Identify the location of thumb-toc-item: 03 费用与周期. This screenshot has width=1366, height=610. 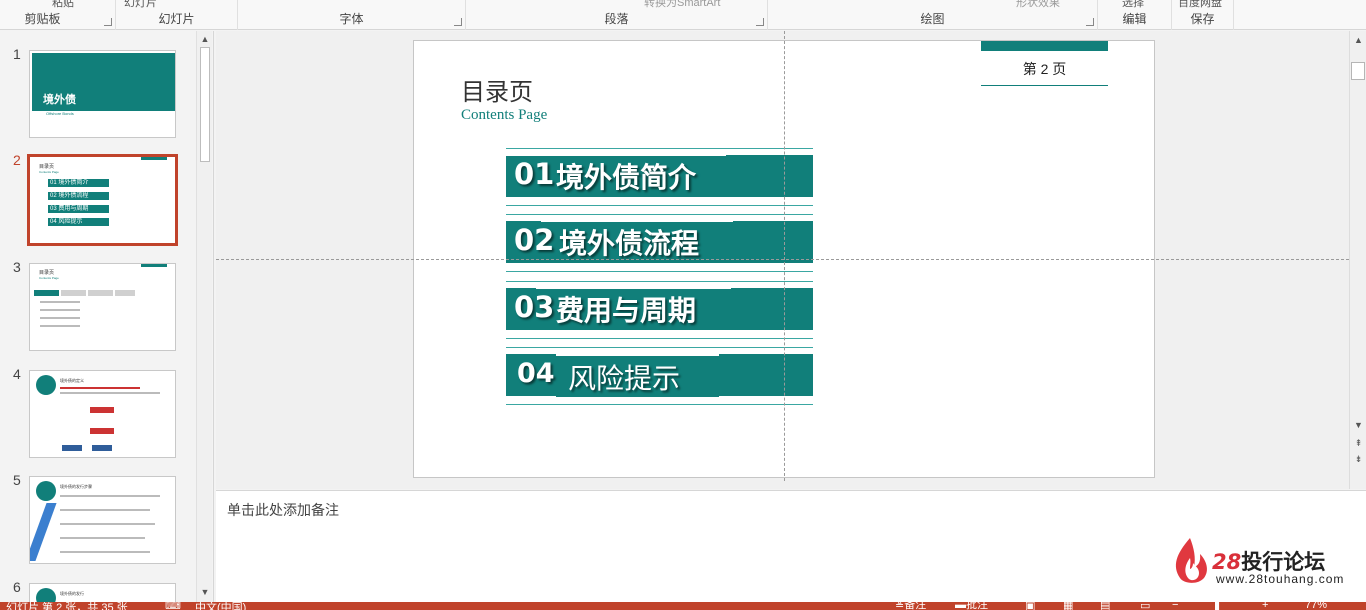
(78, 209).